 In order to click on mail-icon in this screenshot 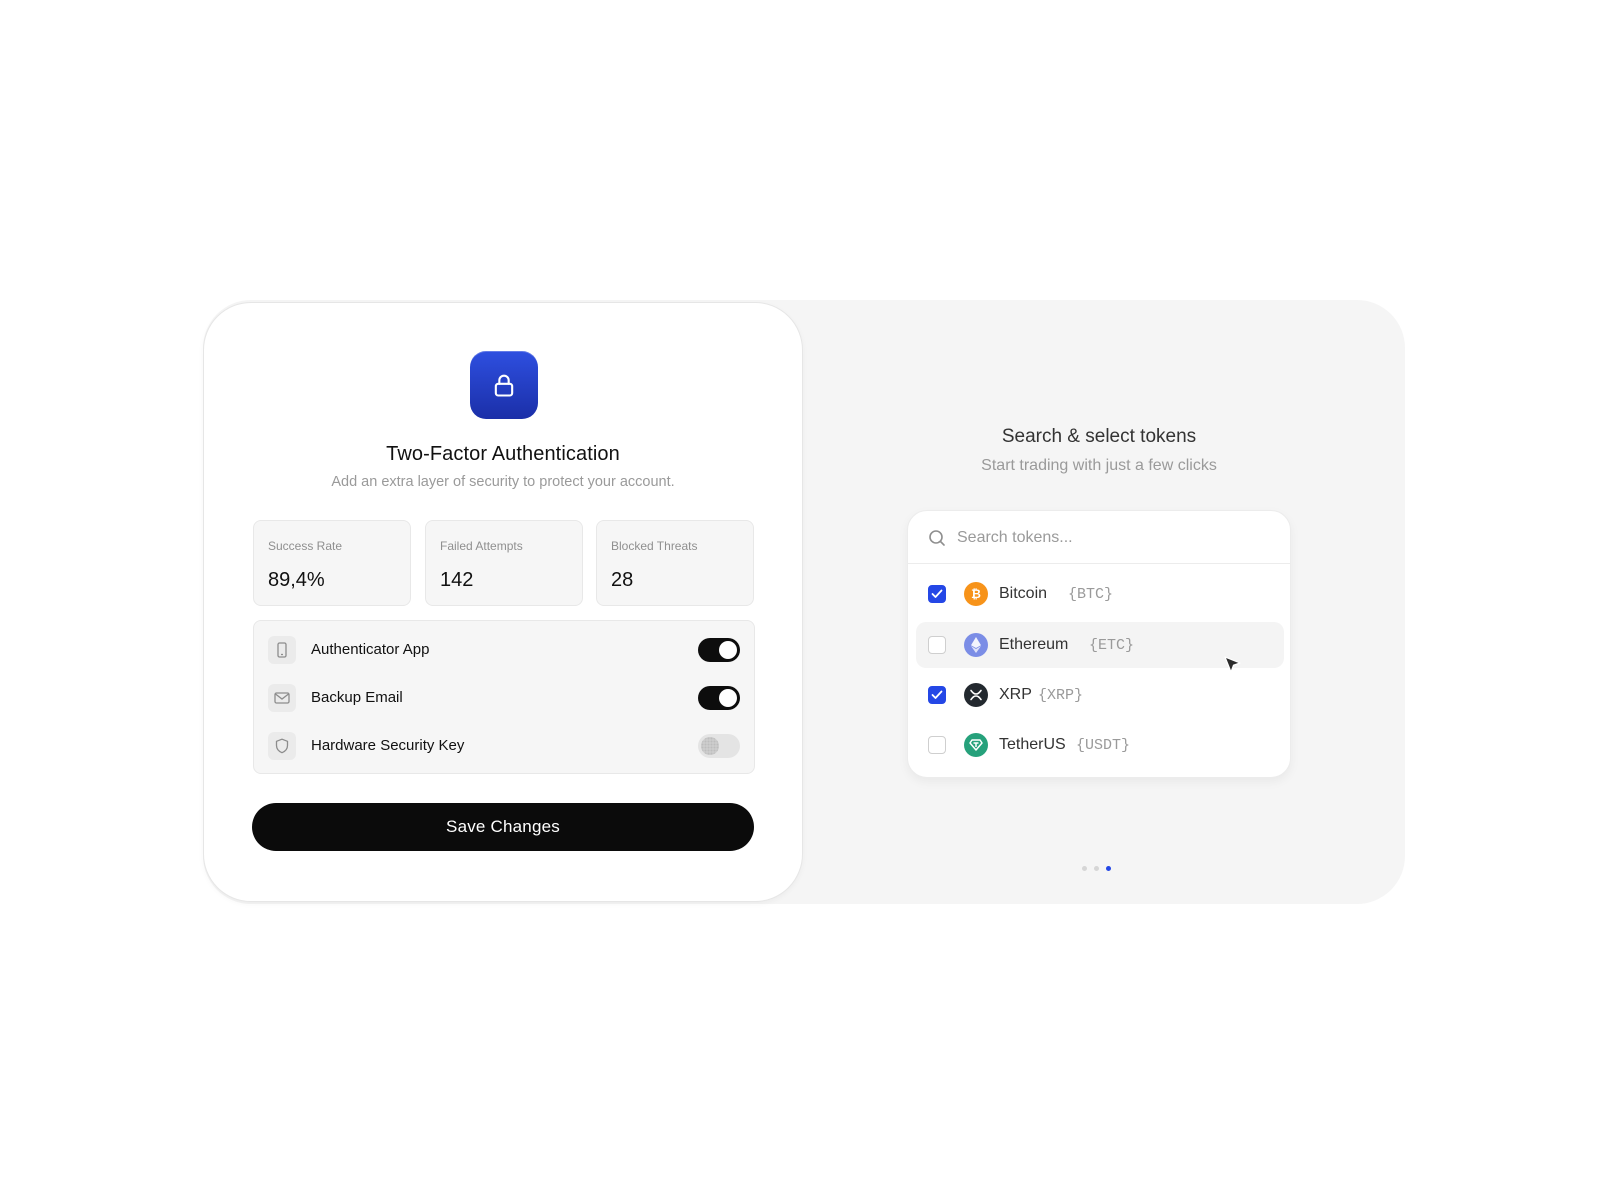, I will do `click(282, 698)`.